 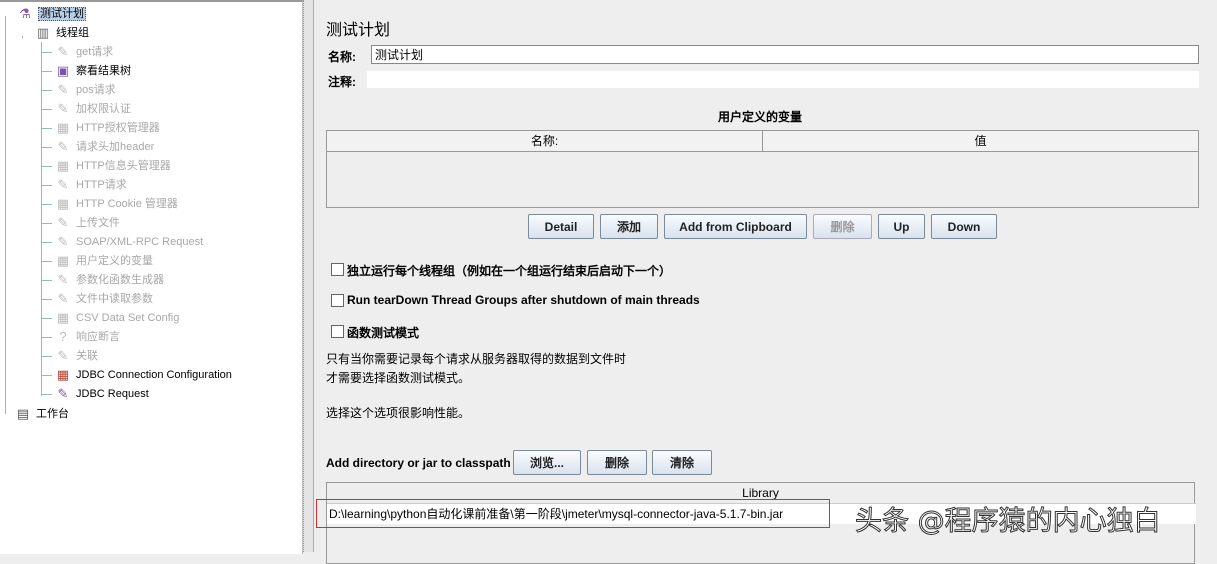 What do you see at coordinates (87, 356) in the screenshot?
I see `tree-node-label: 关联` at bounding box center [87, 356].